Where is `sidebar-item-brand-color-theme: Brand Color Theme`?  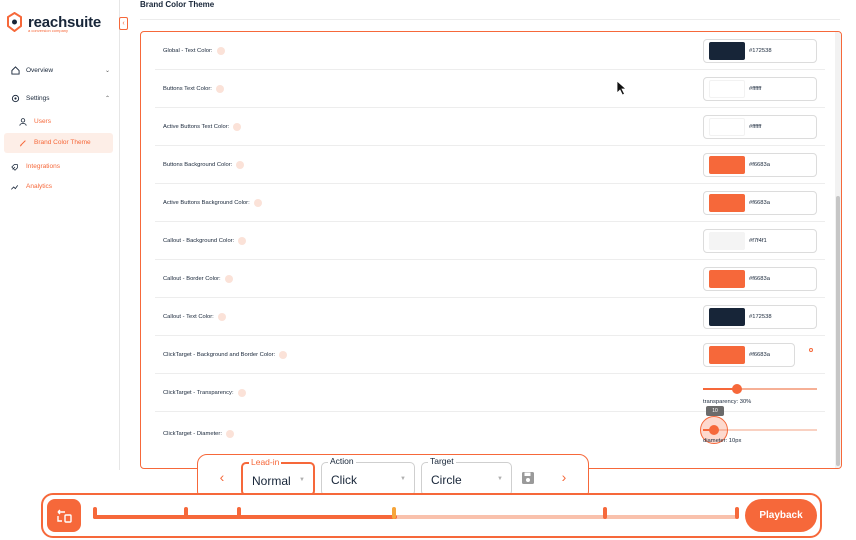
sidebar-item-brand-color-theme: Brand Color Theme is located at coordinates (54, 142).